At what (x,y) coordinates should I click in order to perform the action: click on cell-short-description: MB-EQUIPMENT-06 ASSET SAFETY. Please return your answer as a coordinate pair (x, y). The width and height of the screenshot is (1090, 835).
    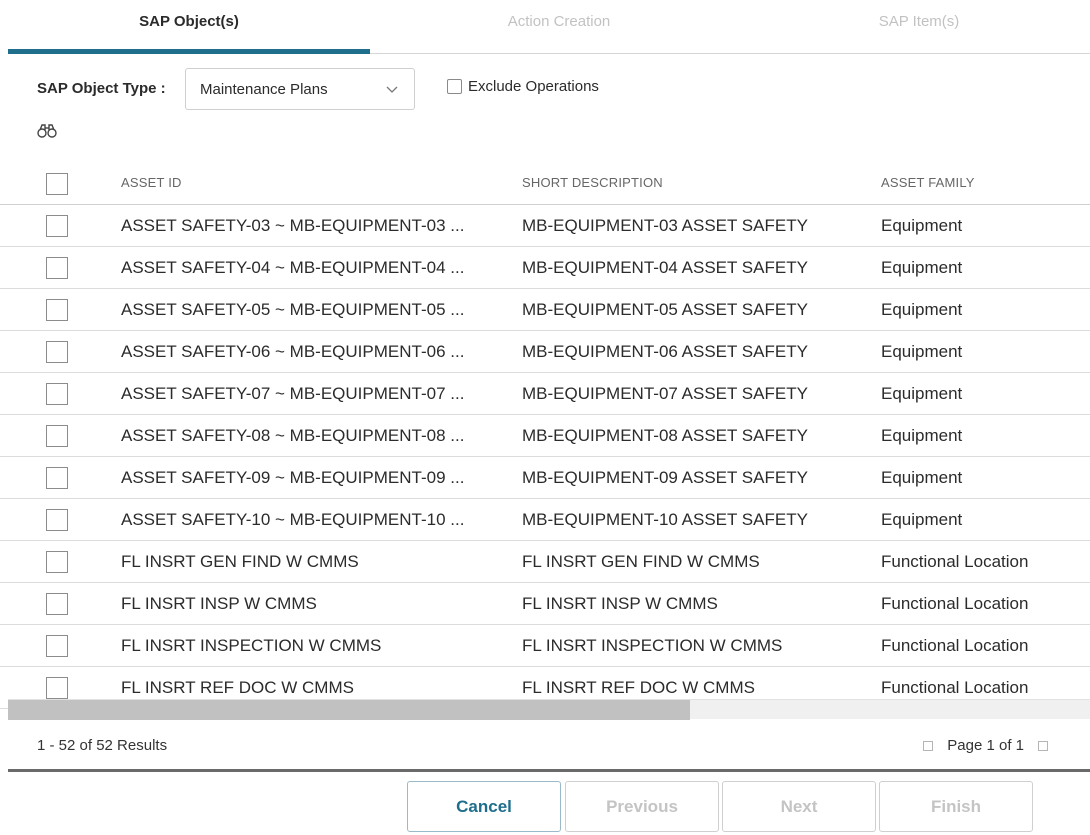
    Looking at the image, I should click on (665, 351).